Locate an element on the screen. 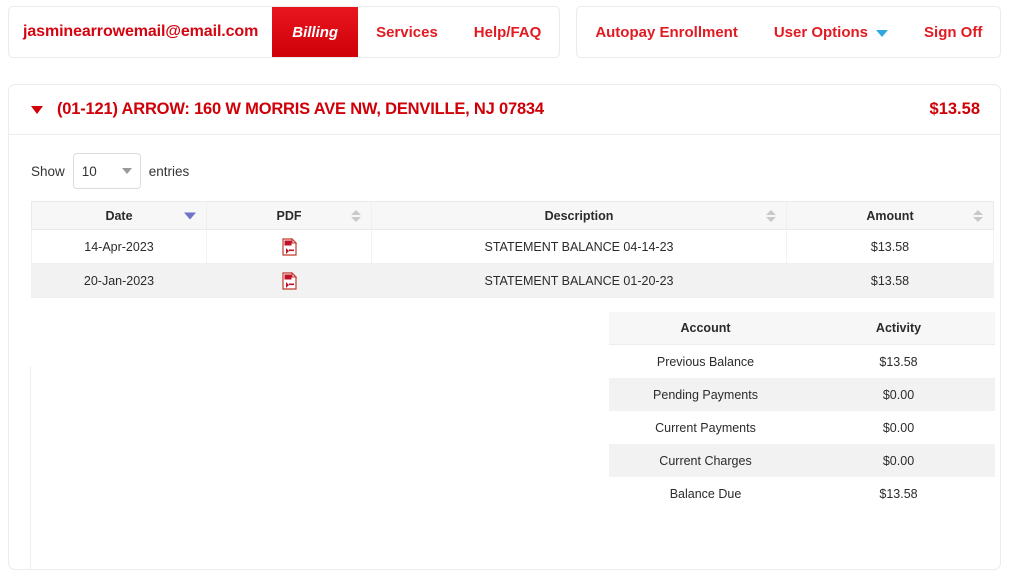 This screenshot has height=577, width=1009. column-header-amount: Amount is located at coordinates (890, 215).